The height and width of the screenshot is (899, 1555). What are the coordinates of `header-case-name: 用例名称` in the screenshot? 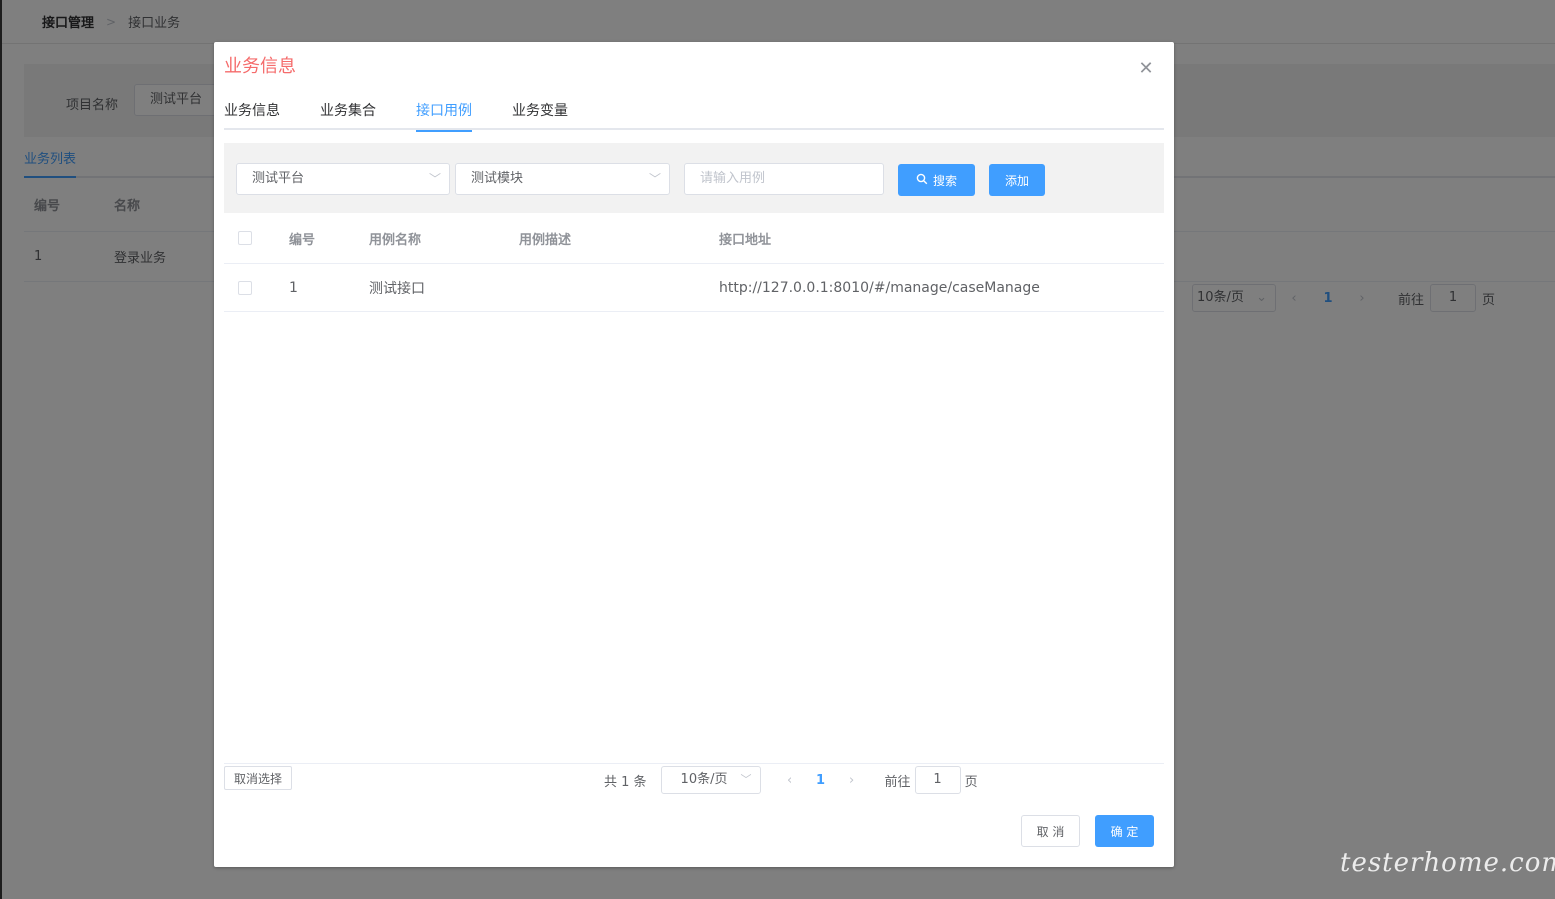 It's located at (395, 240).